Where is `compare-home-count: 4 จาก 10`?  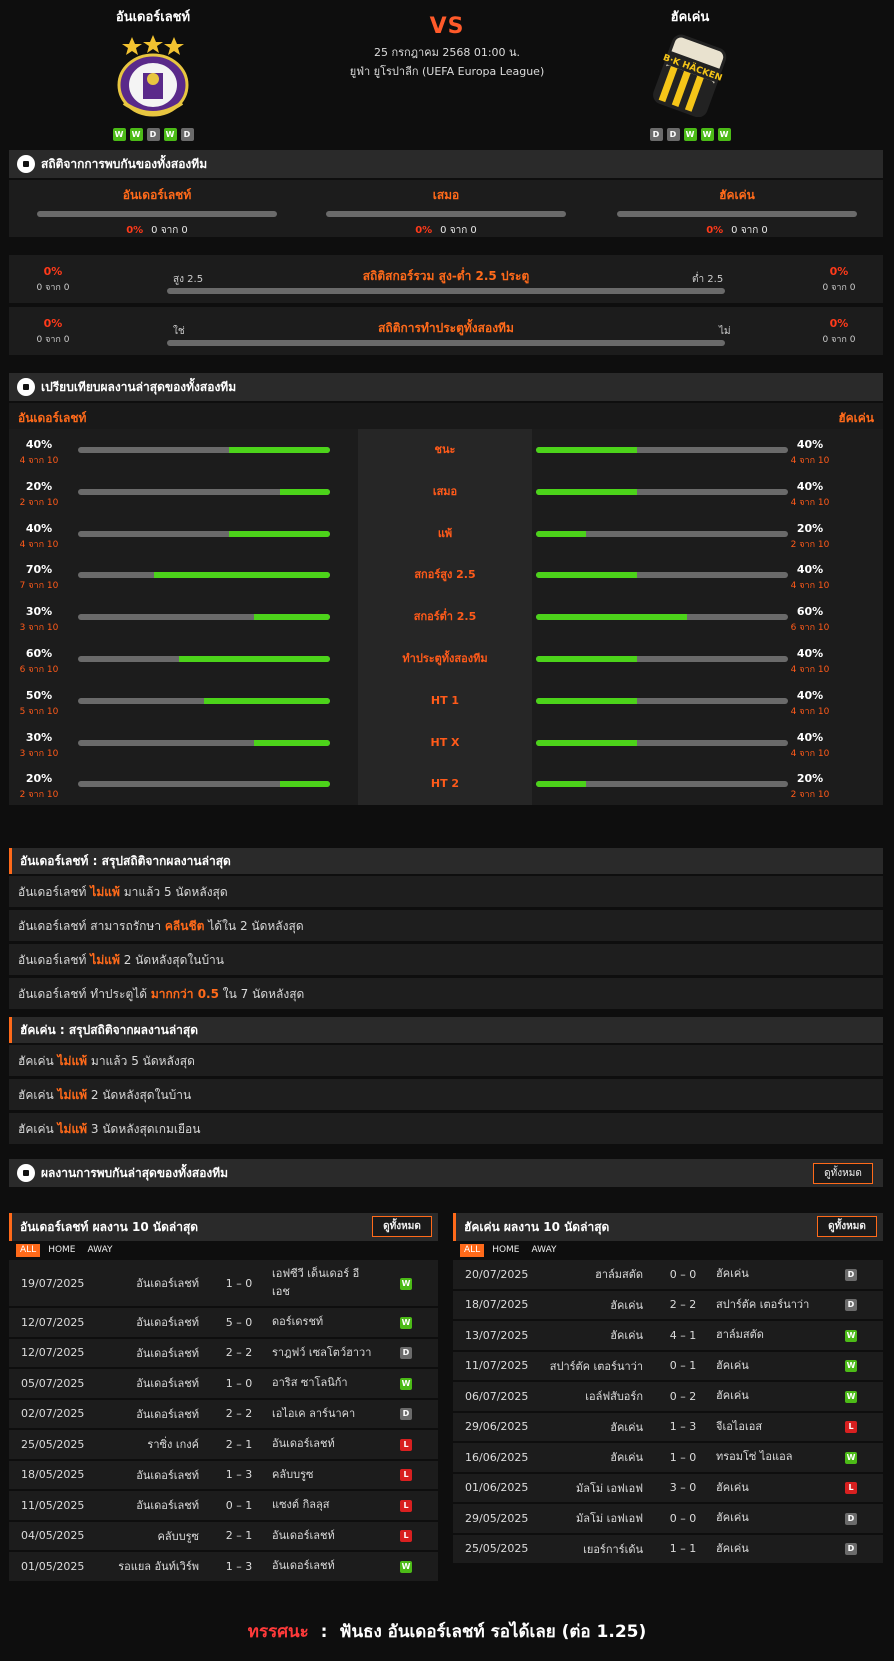
compare-home-count: 4 จาก 10 is located at coordinates (39, 544).